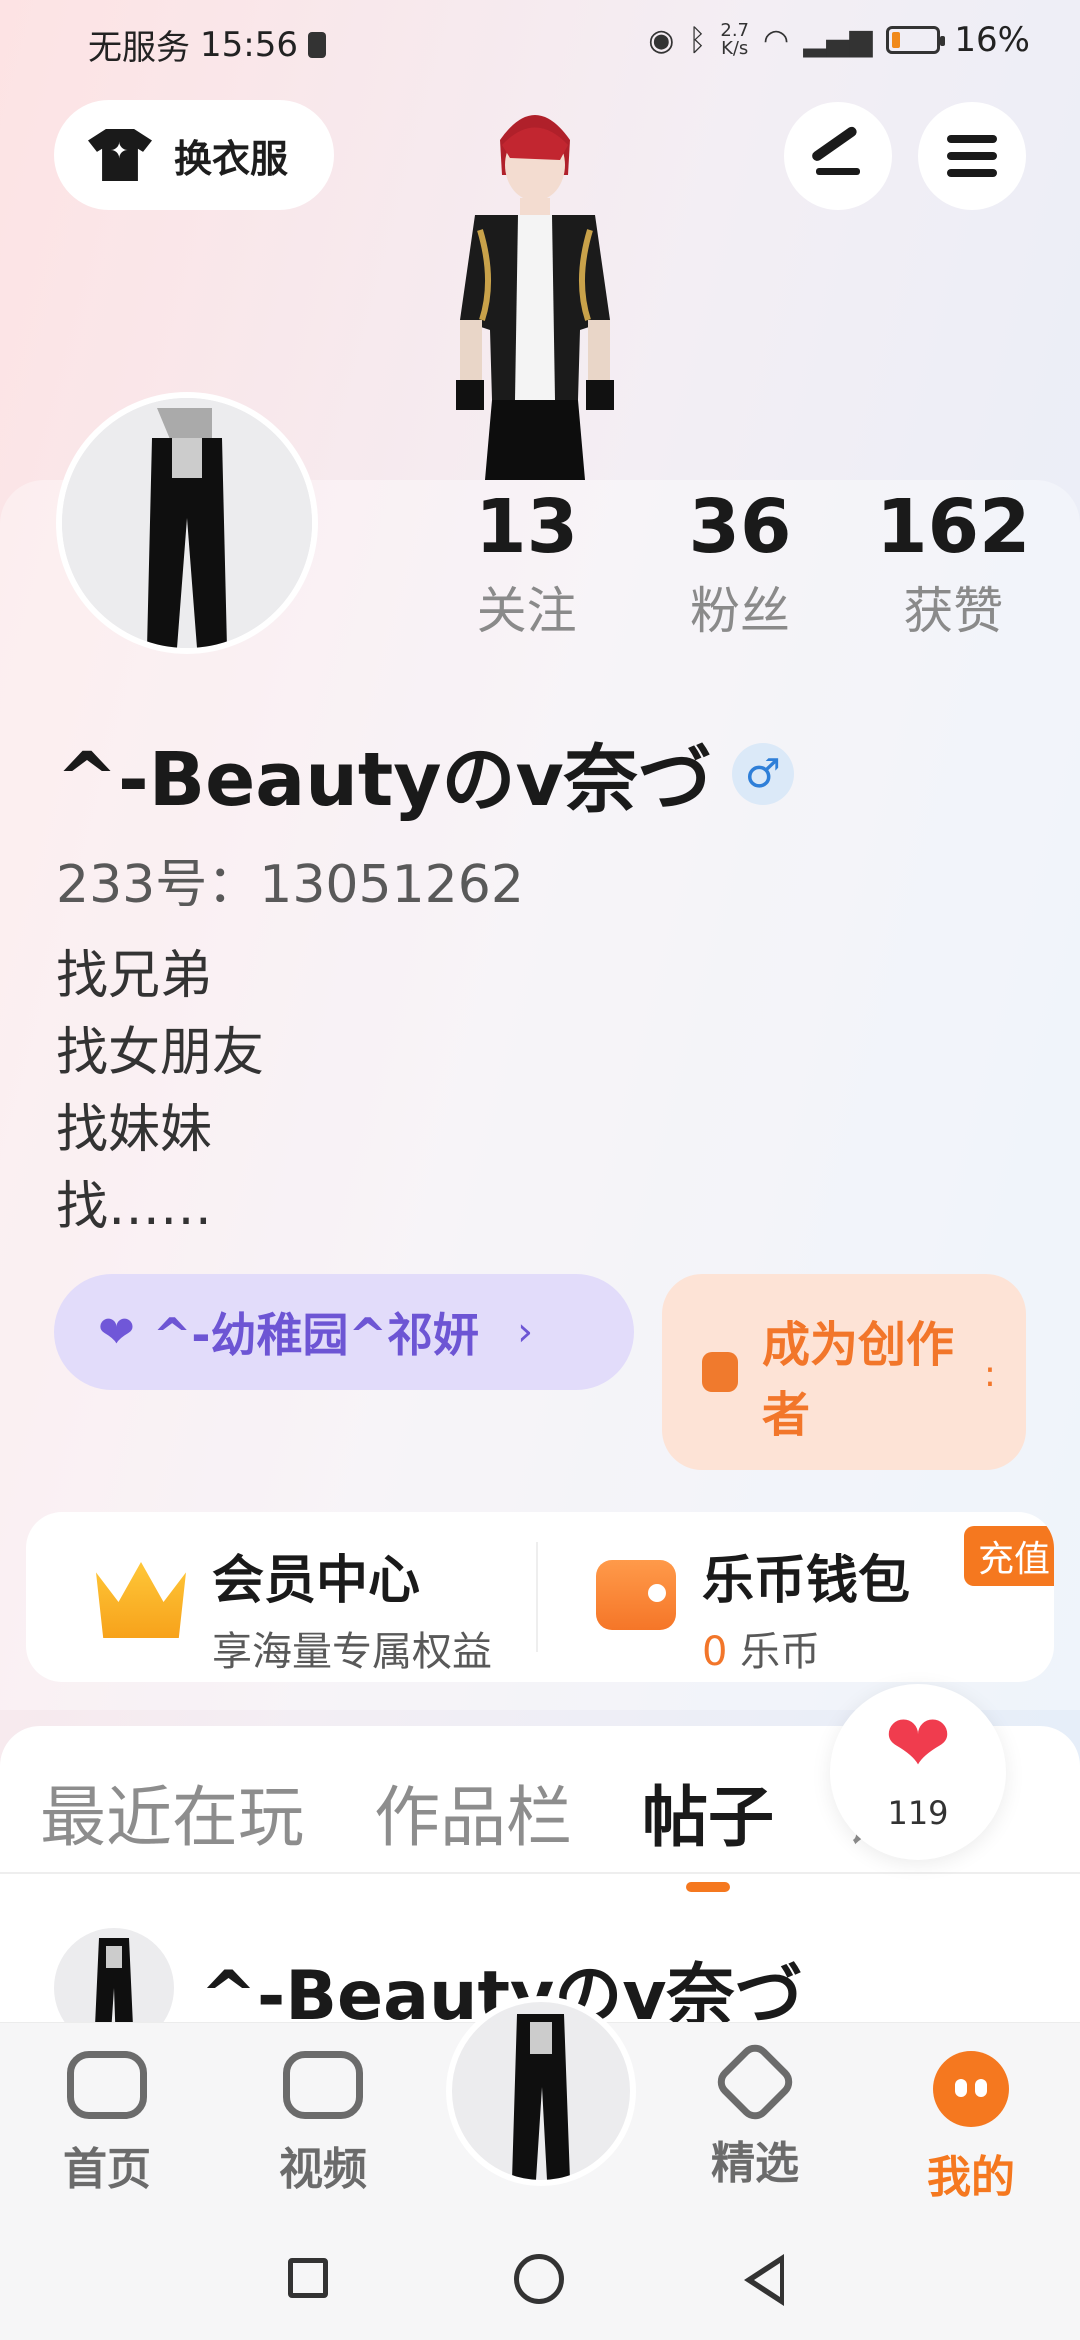 The height and width of the screenshot is (2340, 1080). What do you see at coordinates (540, 1873) in the screenshot?
I see `tab-divider` at bounding box center [540, 1873].